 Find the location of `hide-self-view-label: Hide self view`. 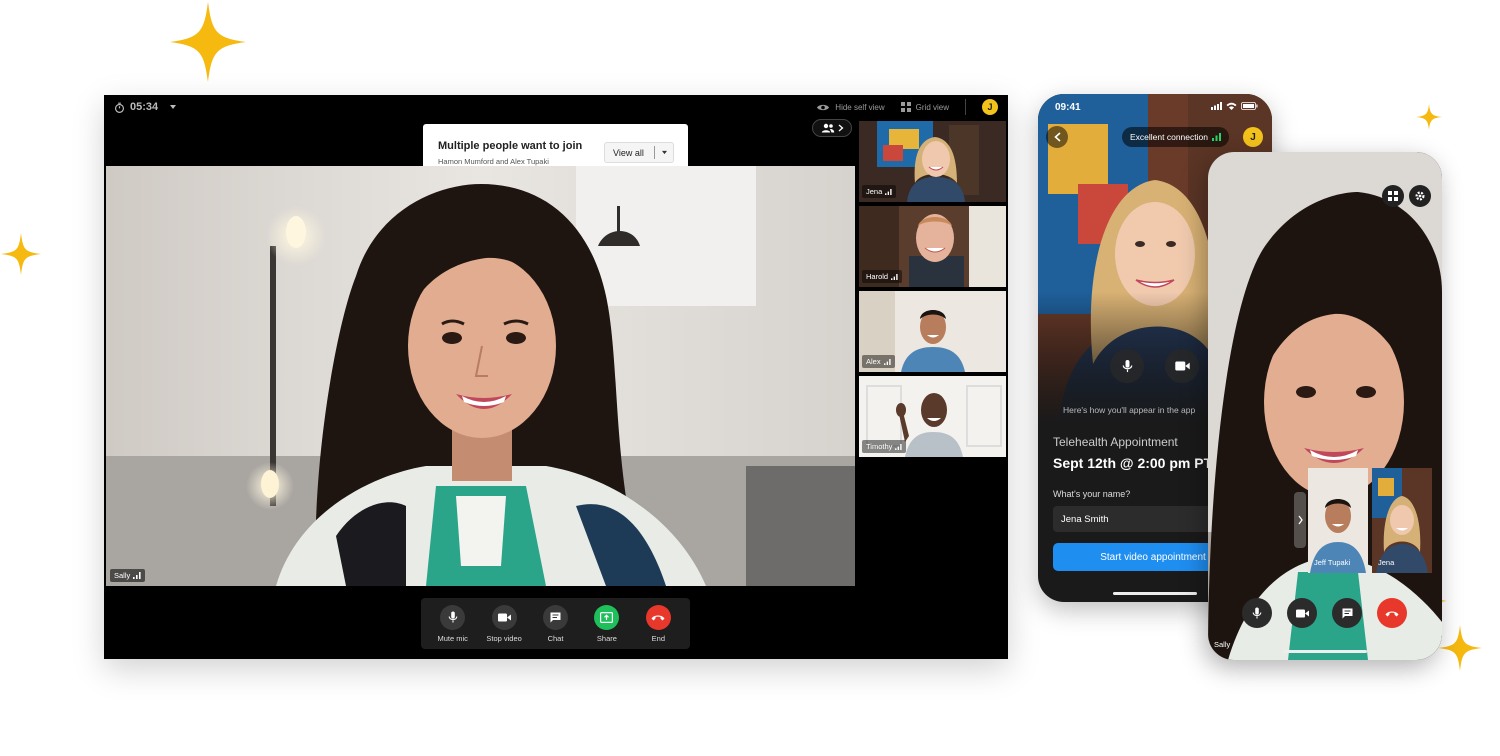

hide-self-view-label: Hide self view is located at coordinates (860, 107).